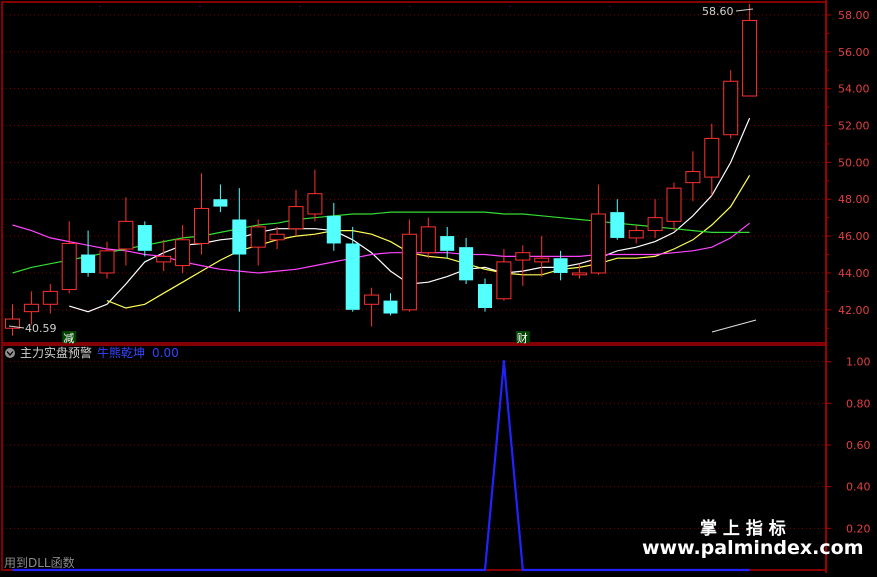  Describe the element at coordinates (858, 362) in the screenshot. I see `indicator-tick-label: 1.00` at that location.